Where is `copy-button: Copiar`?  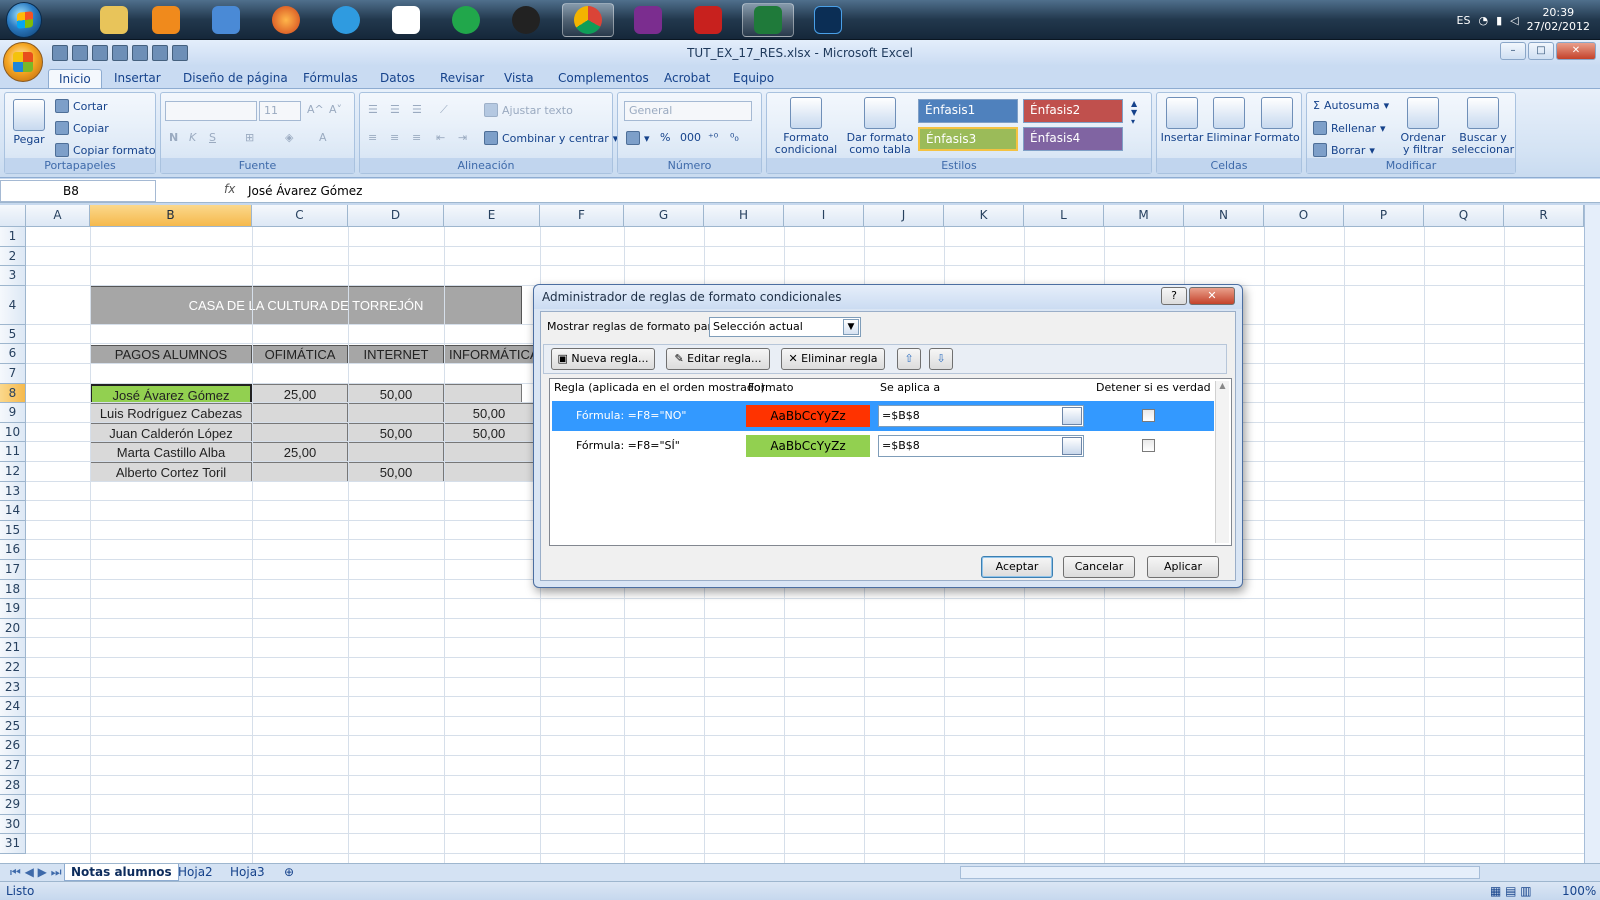 copy-button: Copiar is located at coordinates (82, 128).